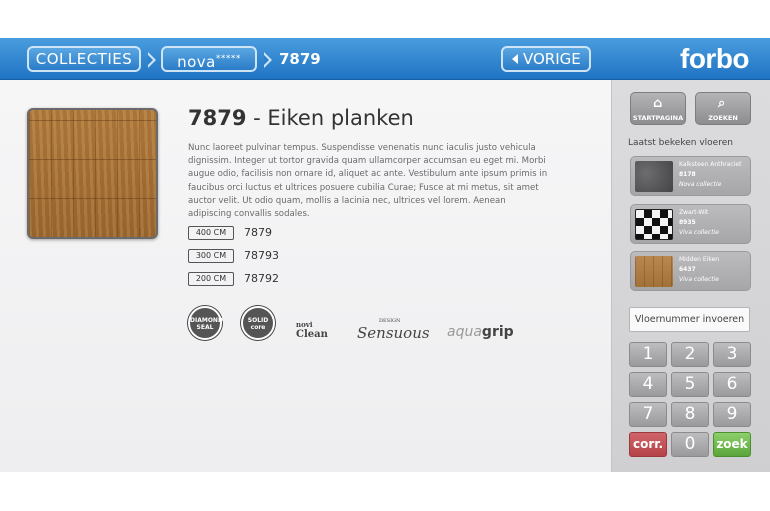 This screenshot has height=511, width=770. I want to click on search-button: ⌕ ZOEKEN, so click(723, 108).